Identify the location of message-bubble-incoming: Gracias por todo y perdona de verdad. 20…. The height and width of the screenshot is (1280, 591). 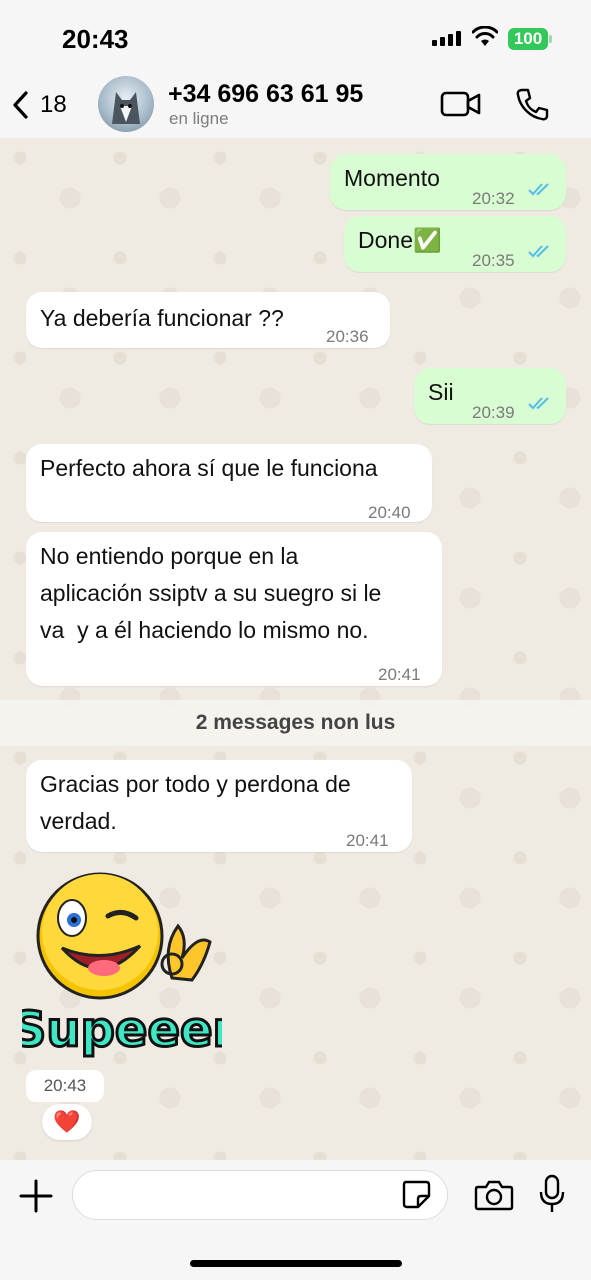
(219, 806).